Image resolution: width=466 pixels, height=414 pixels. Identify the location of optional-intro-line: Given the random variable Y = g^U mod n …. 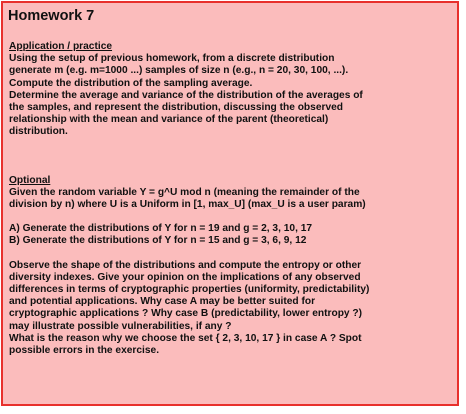
(184, 192).